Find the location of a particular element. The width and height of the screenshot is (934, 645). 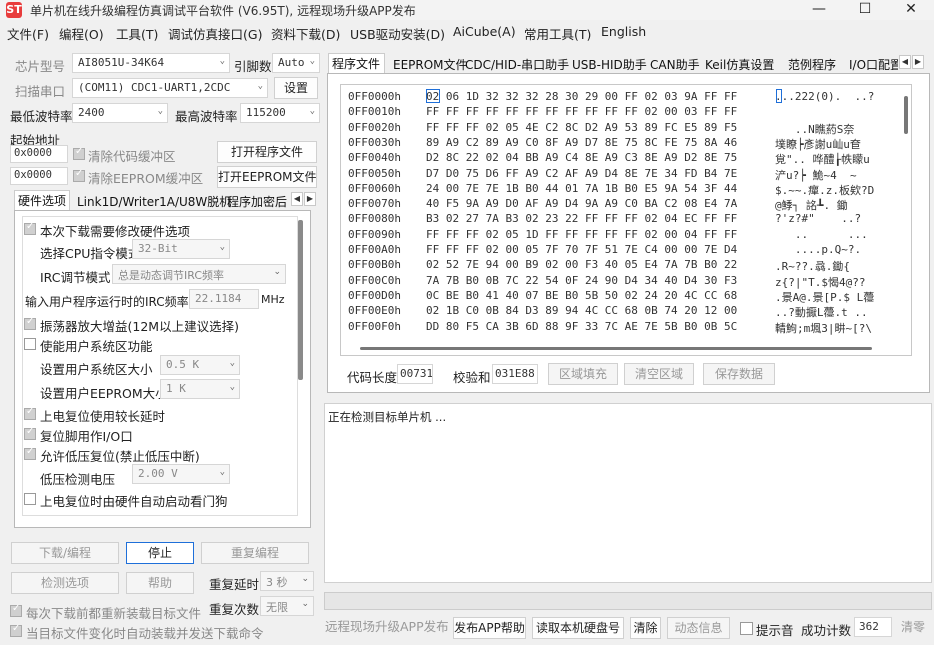

close-icon: ✕ is located at coordinates (911, 10).